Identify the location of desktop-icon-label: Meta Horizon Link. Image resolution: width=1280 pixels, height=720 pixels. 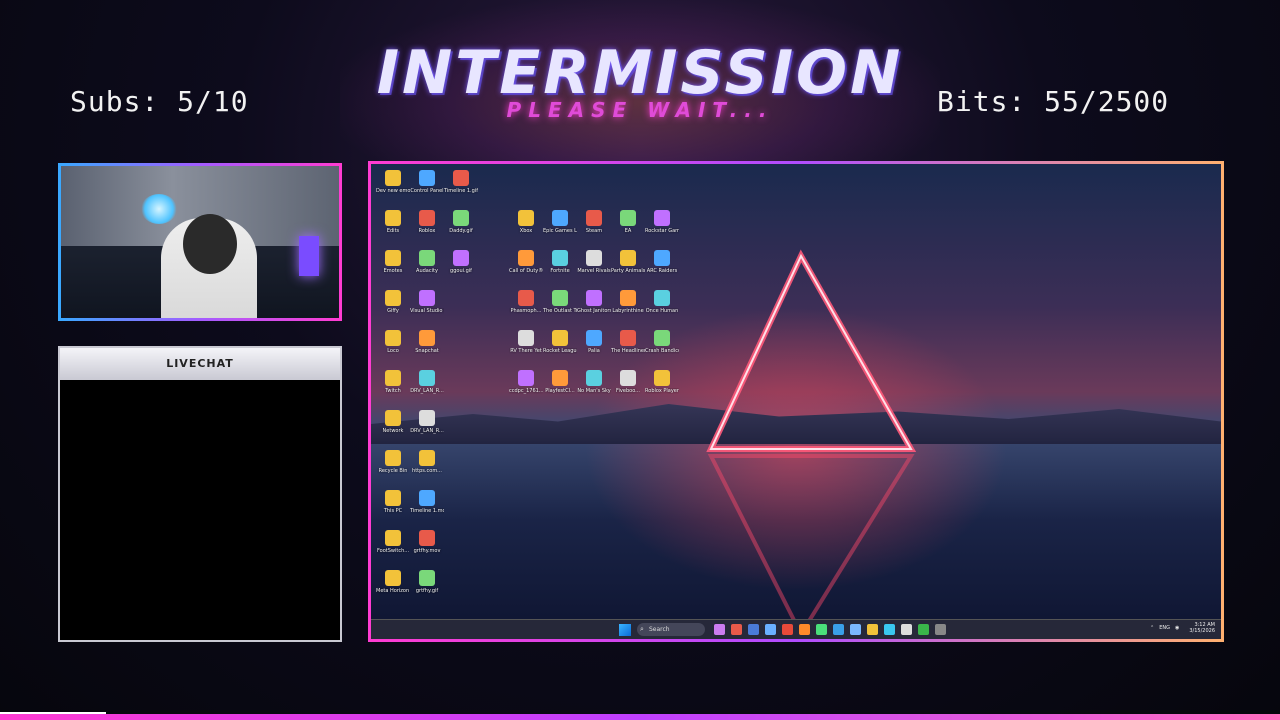
(393, 591).